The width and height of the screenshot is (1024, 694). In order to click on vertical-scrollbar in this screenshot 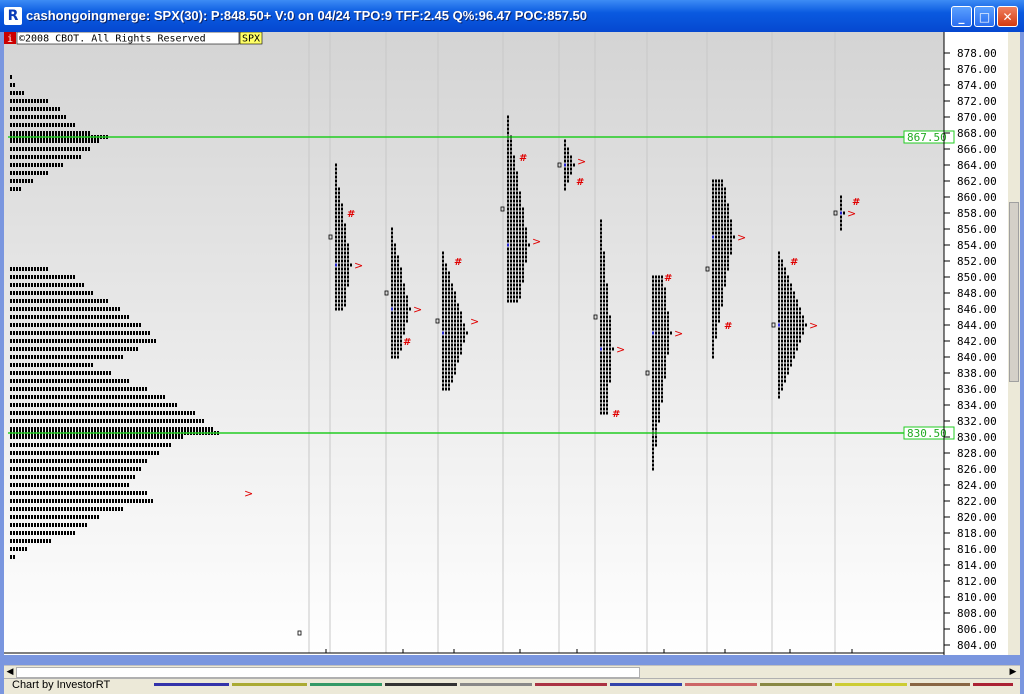, I will do `click(1014, 343)`.